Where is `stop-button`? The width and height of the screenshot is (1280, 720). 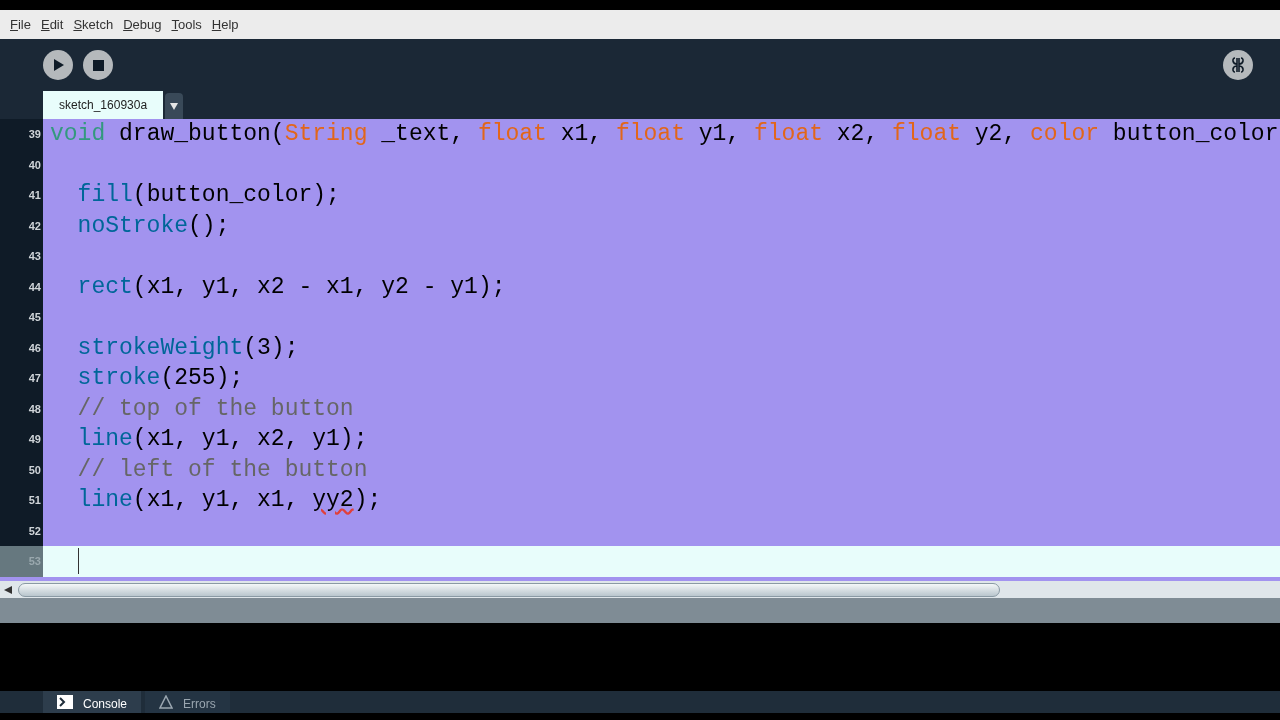 stop-button is located at coordinates (98, 65).